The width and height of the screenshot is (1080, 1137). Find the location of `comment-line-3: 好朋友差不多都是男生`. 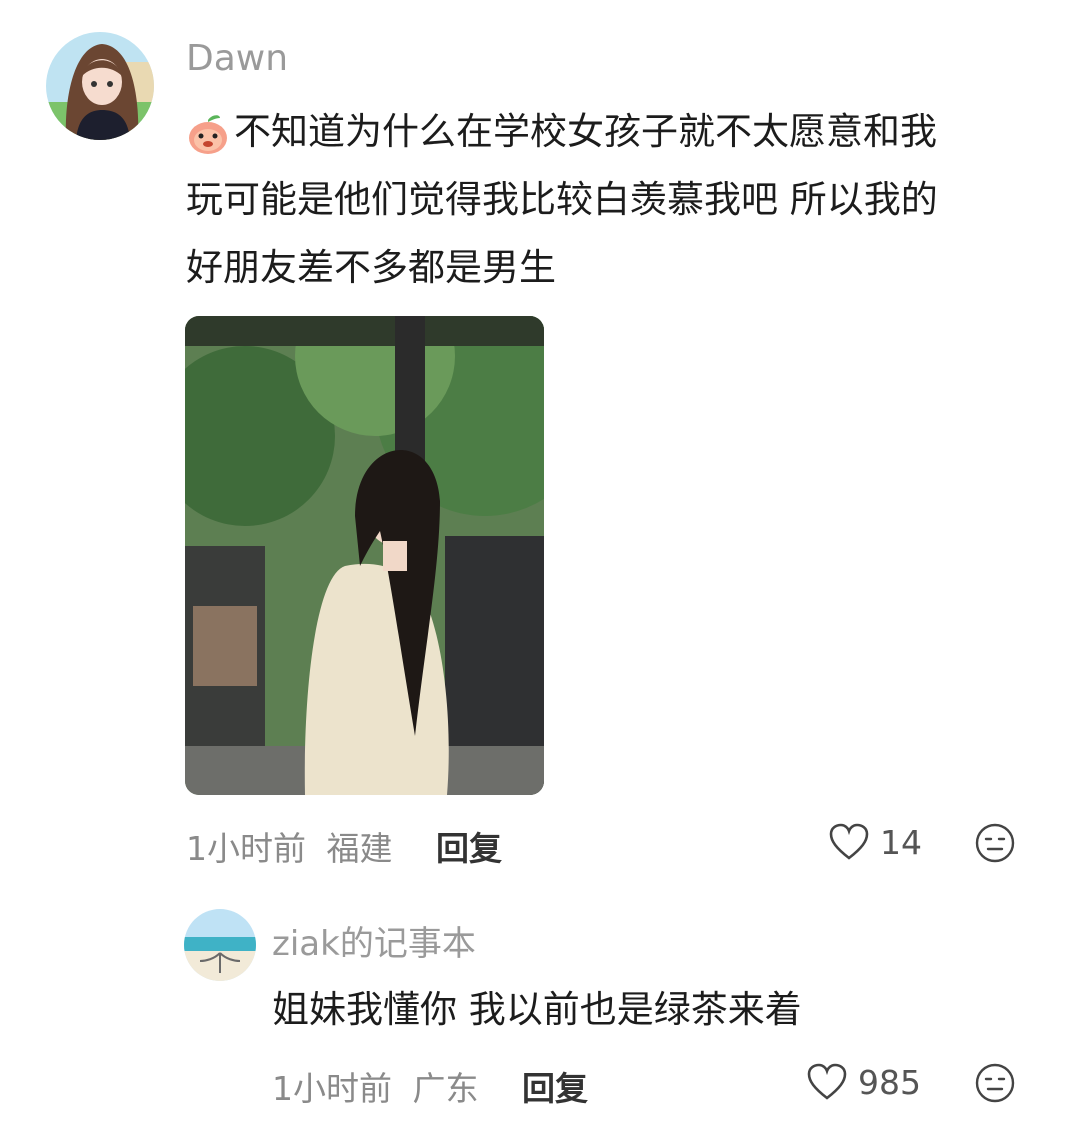

comment-line-3: 好朋友差不多都是男生 is located at coordinates (371, 267).